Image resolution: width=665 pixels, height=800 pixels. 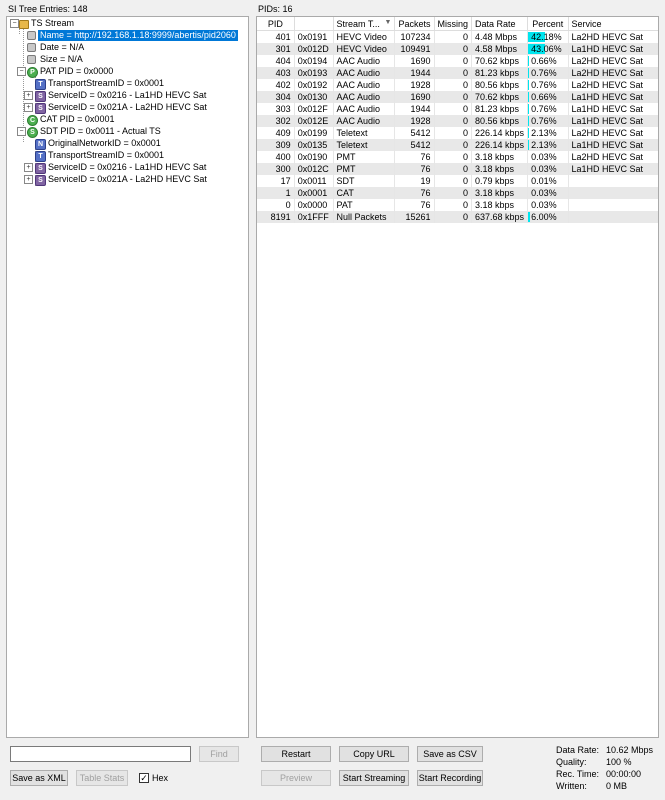 What do you see at coordinates (500, 181) in the screenshot?
I see `cell-data-rate: 0.79 kbps` at bounding box center [500, 181].